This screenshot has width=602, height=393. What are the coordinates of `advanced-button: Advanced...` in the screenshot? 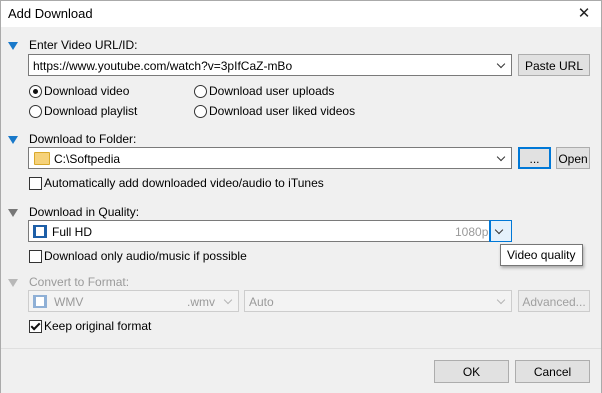 It's located at (554, 301).